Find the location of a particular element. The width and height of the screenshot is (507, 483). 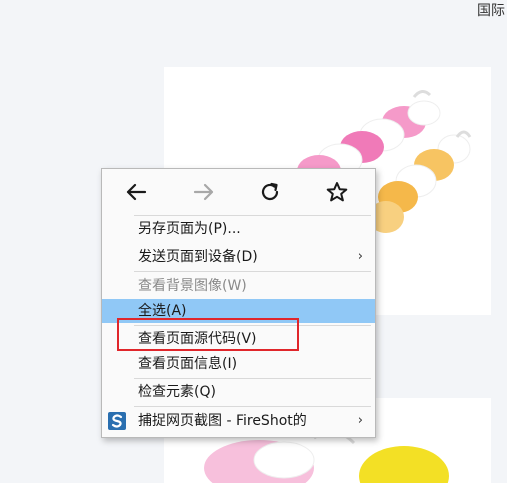

header-text-fragment: 国际 is located at coordinates (491, 10).